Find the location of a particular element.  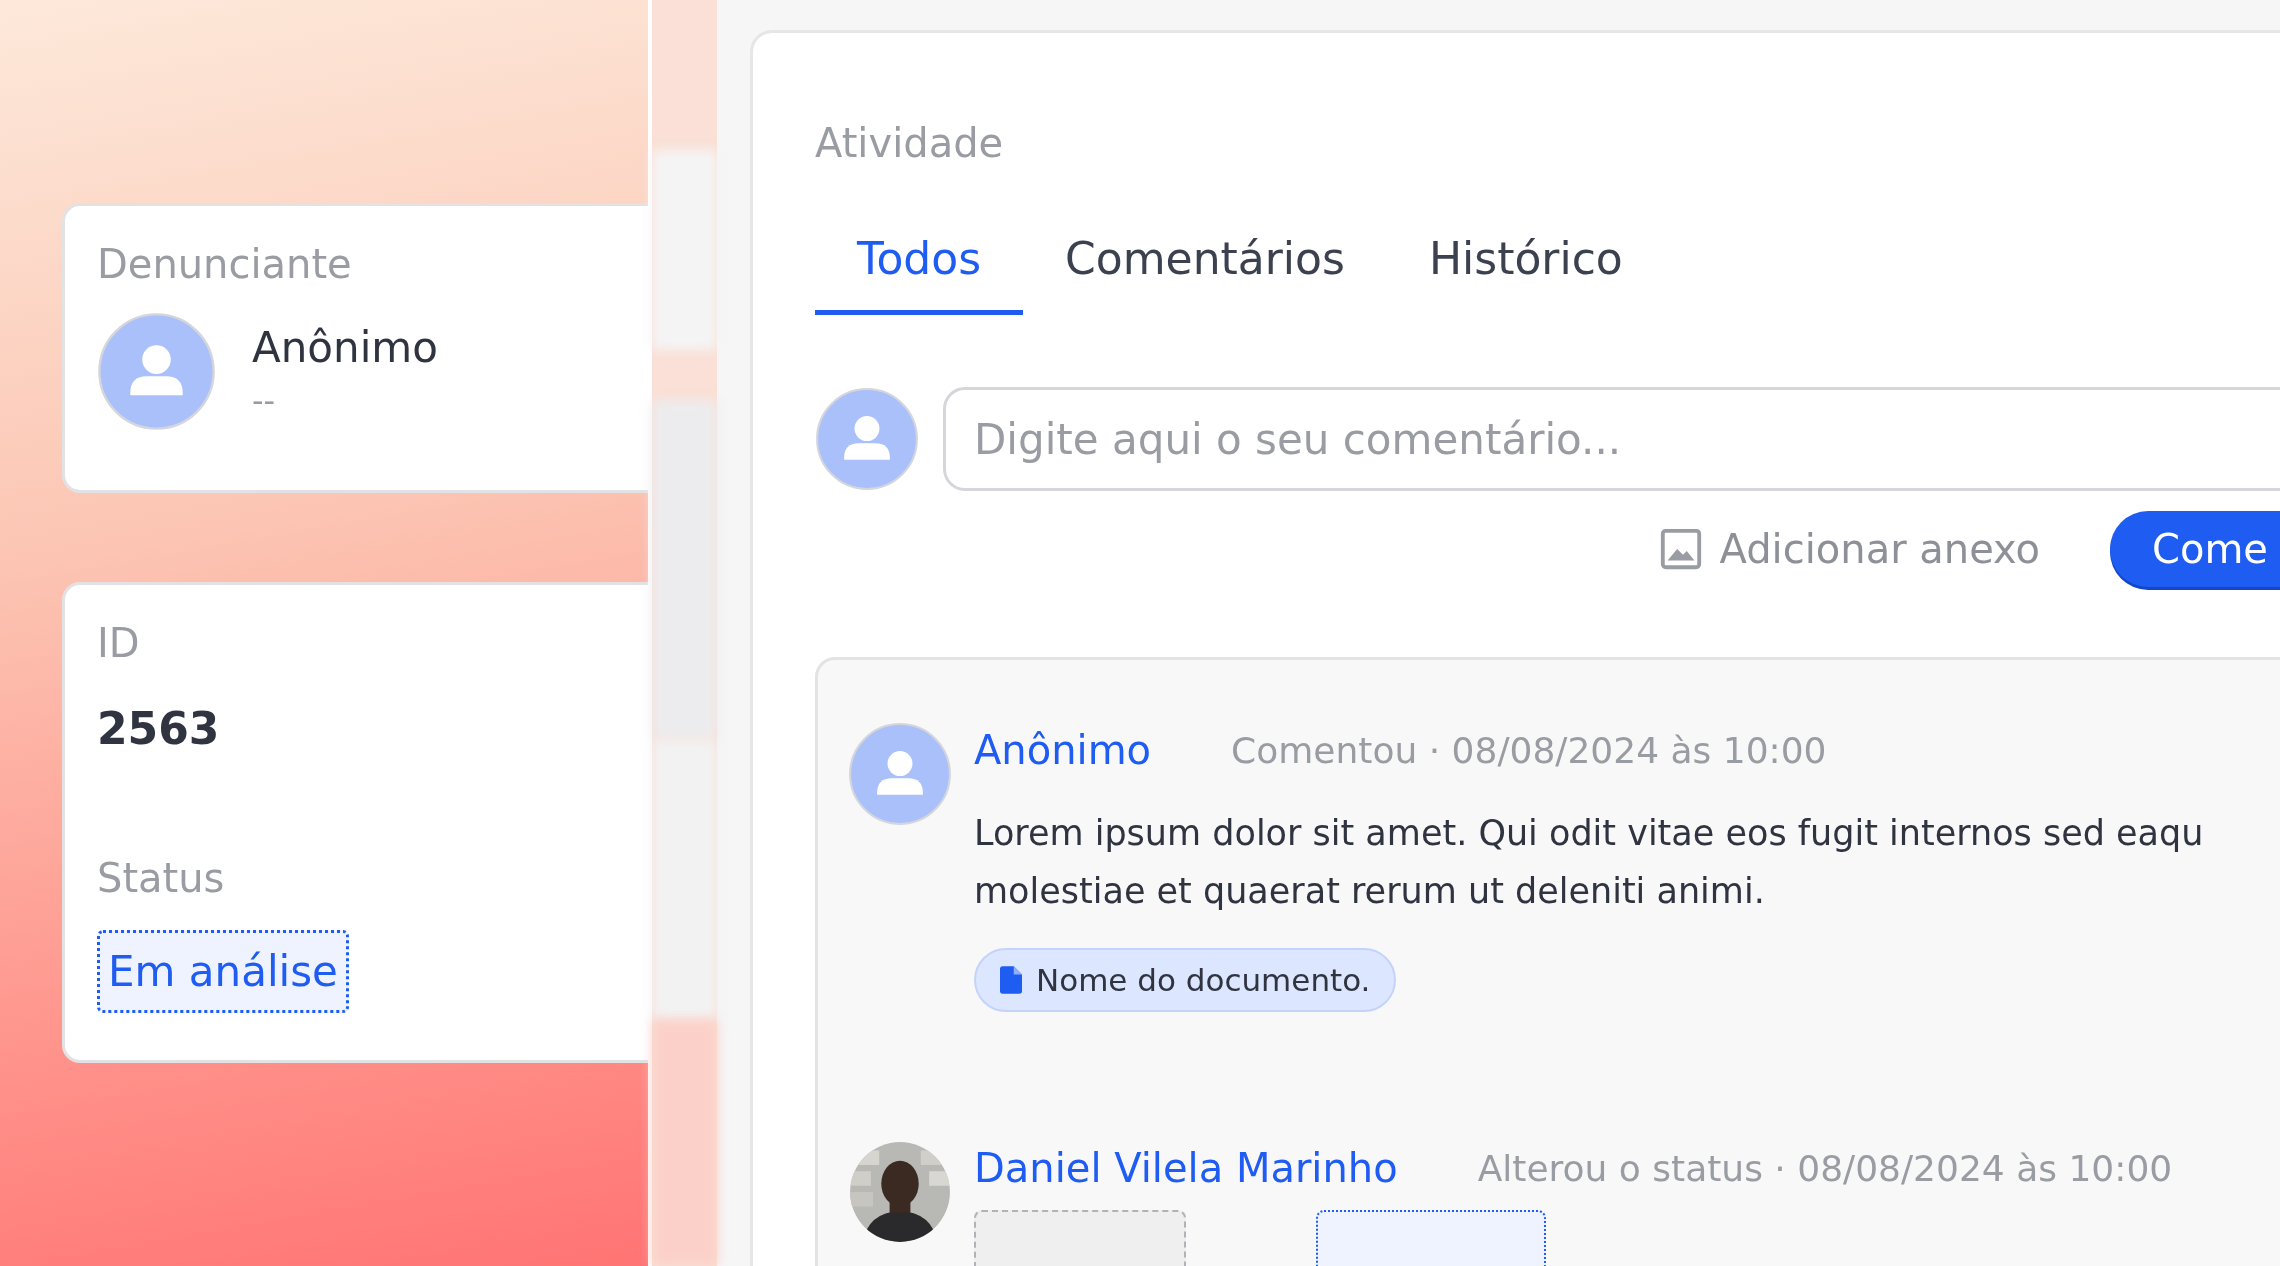

submit-button: Come is located at coordinates (2195, 549).